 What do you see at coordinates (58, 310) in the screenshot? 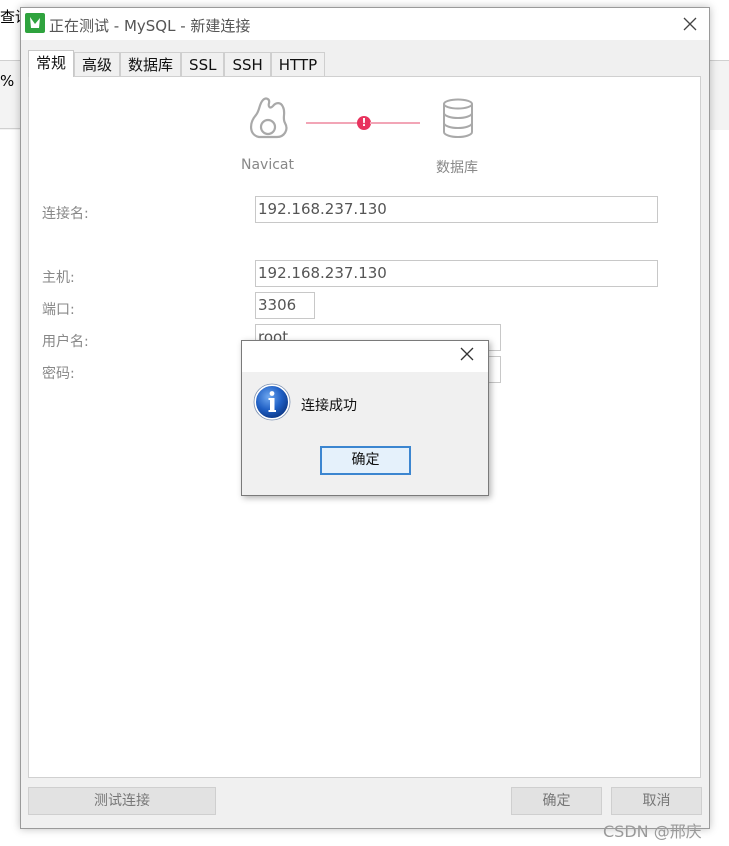
I see `port-label: 端口:` at bounding box center [58, 310].